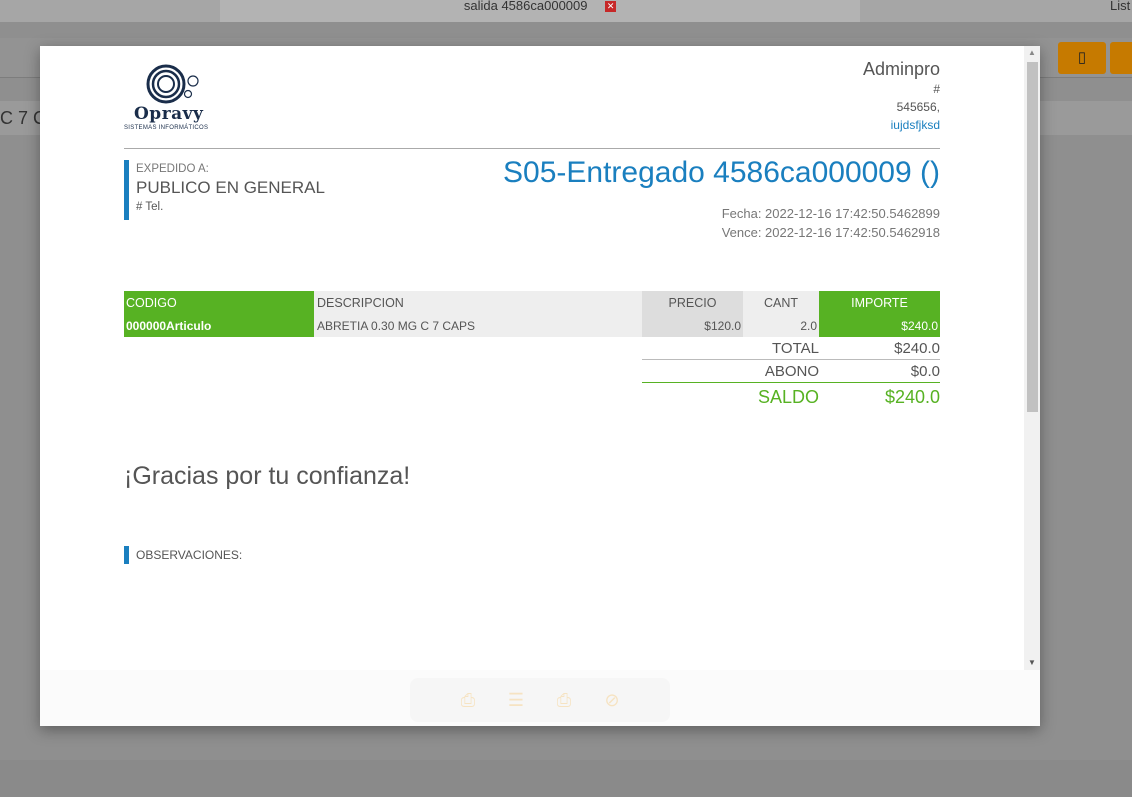 This screenshot has height=797, width=1132. I want to click on column-header-description: DESCRIPCION, so click(478, 302).